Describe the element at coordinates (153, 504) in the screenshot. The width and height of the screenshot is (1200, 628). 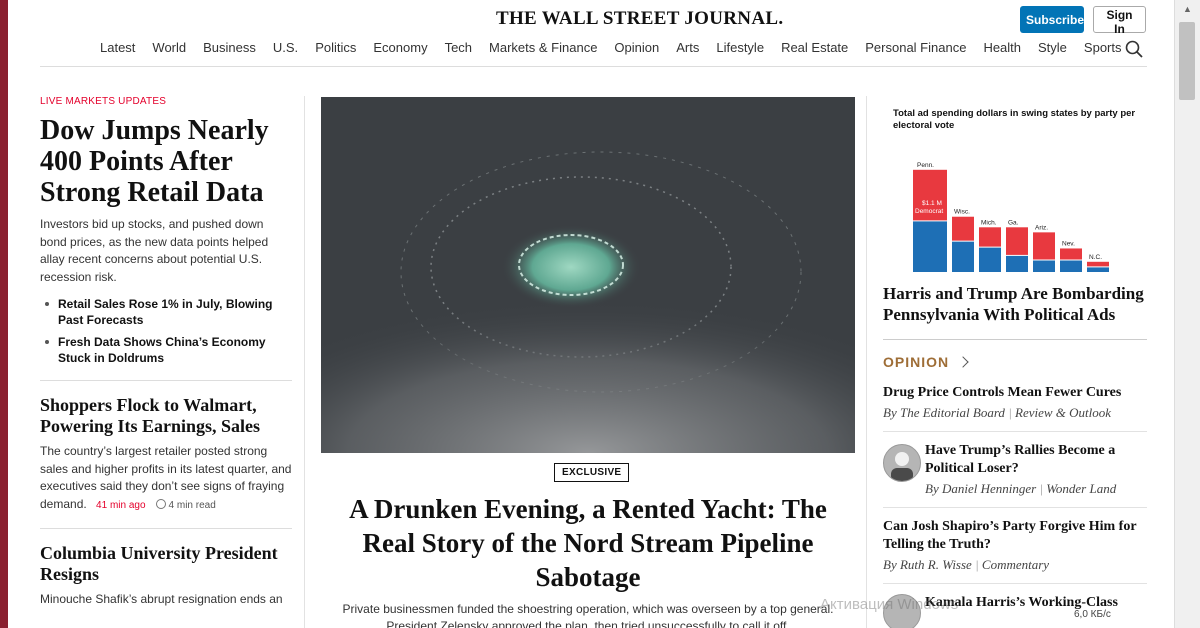
I see `story-meta: 41 min ago 4 min read` at that location.